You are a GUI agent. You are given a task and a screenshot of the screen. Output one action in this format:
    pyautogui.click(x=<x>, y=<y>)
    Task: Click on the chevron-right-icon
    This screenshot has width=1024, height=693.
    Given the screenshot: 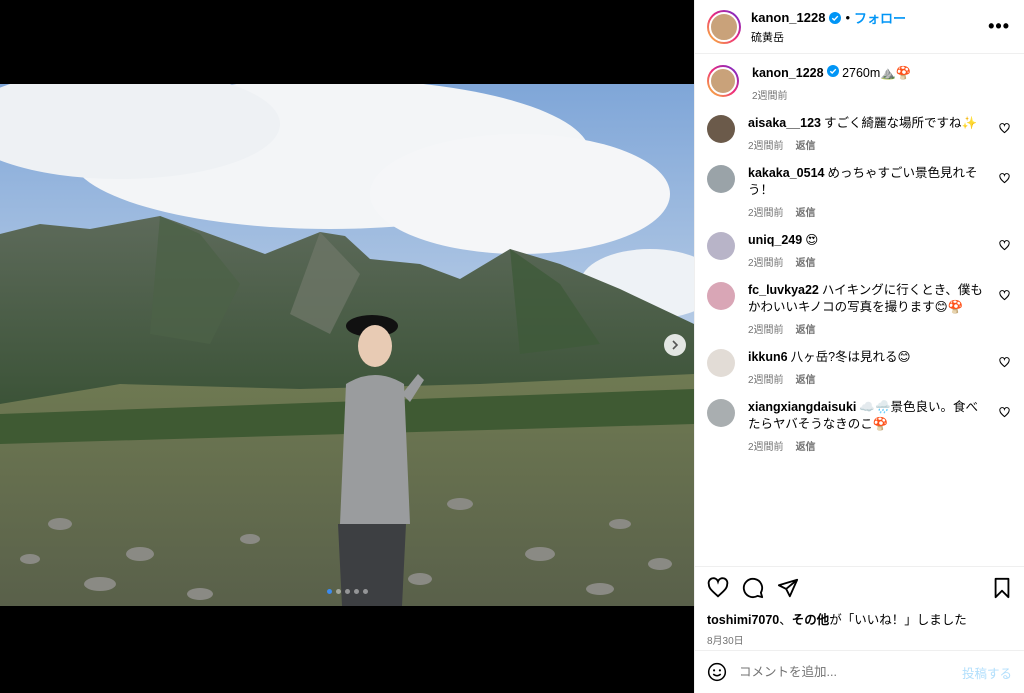 What is the action you would take?
    pyautogui.click(x=675, y=345)
    